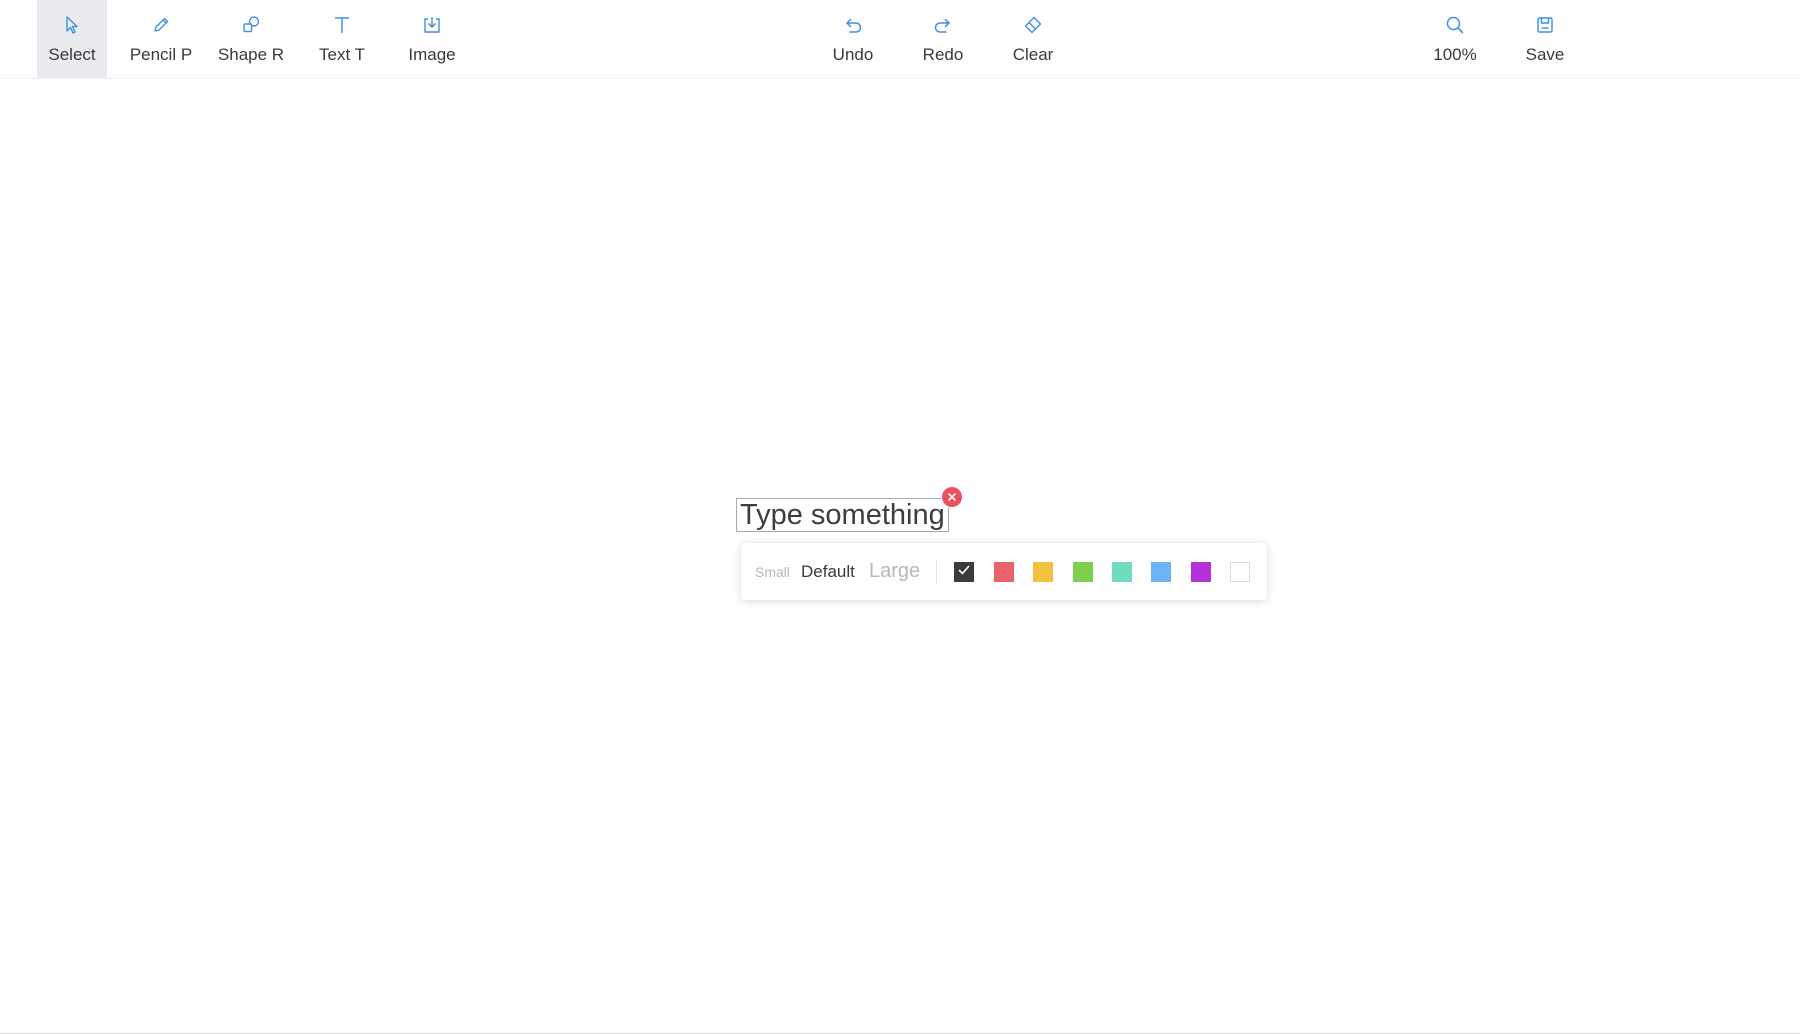  Describe the element at coordinates (342, 39) in the screenshot. I see `text-tool-button: Text T` at that location.